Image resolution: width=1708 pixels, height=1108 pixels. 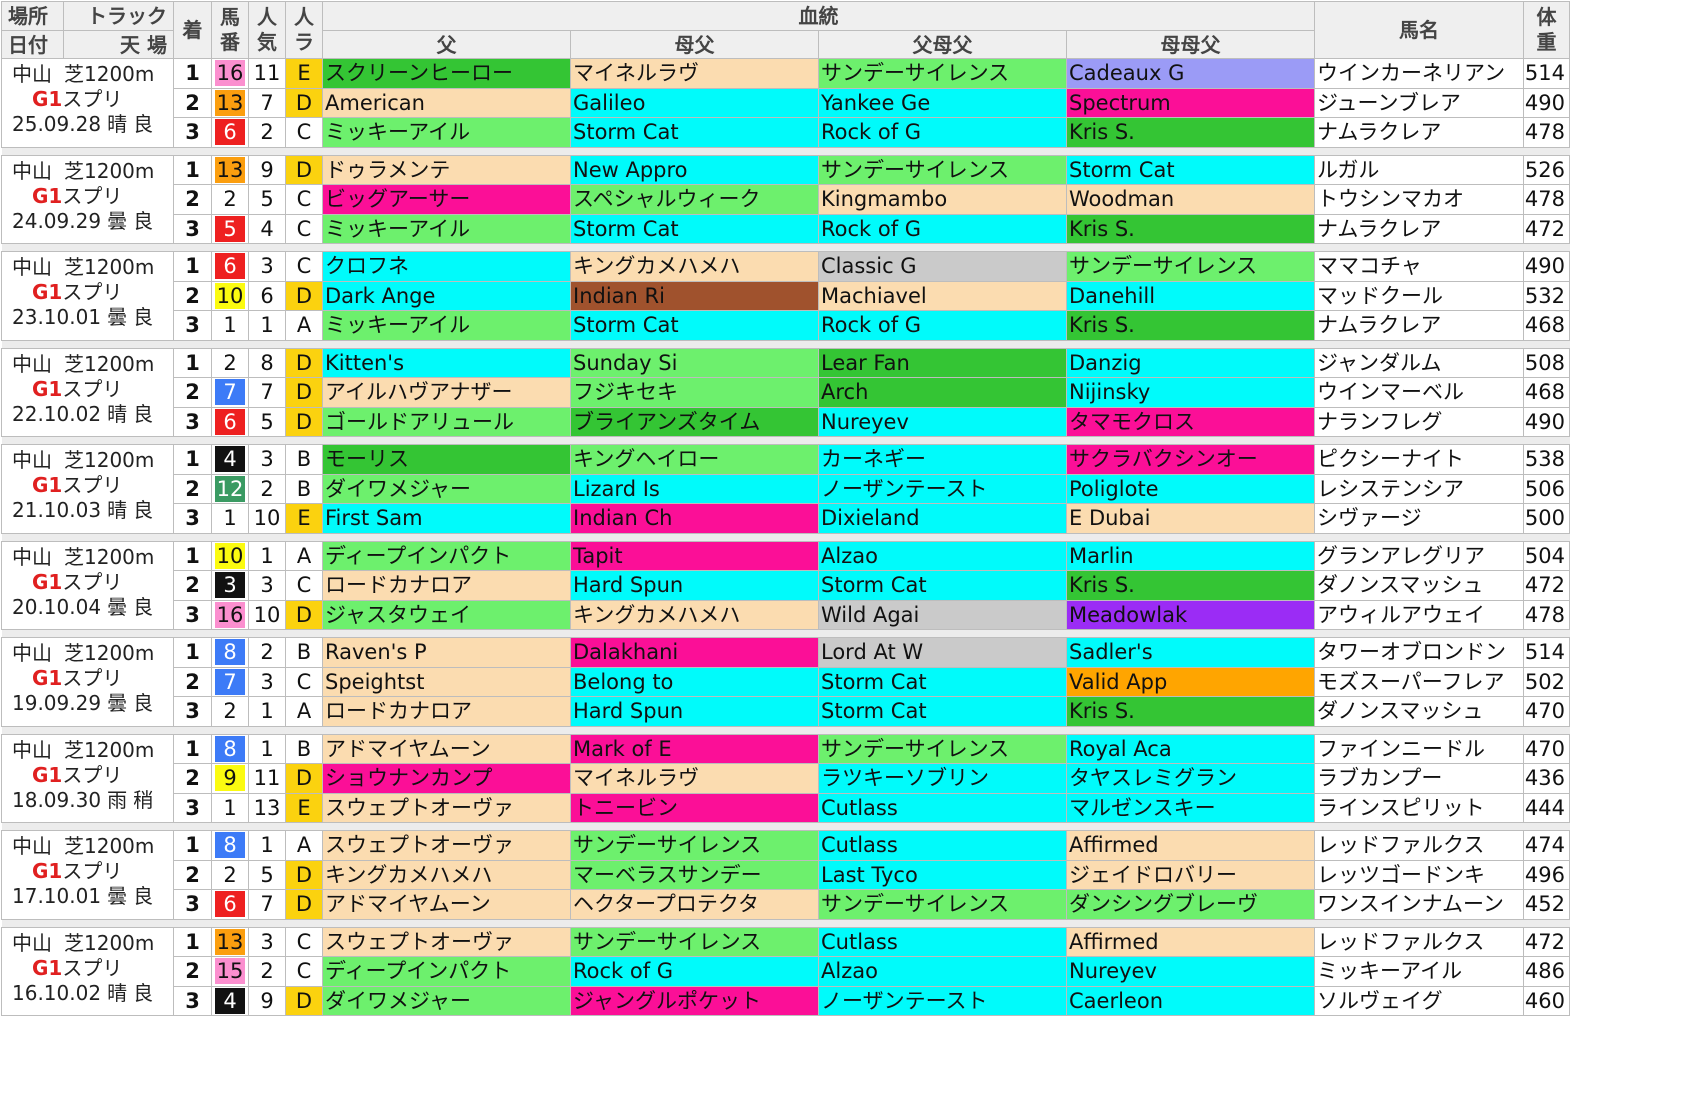 I want to click on dam-sire: Dalakhani, so click(x=694, y=652).